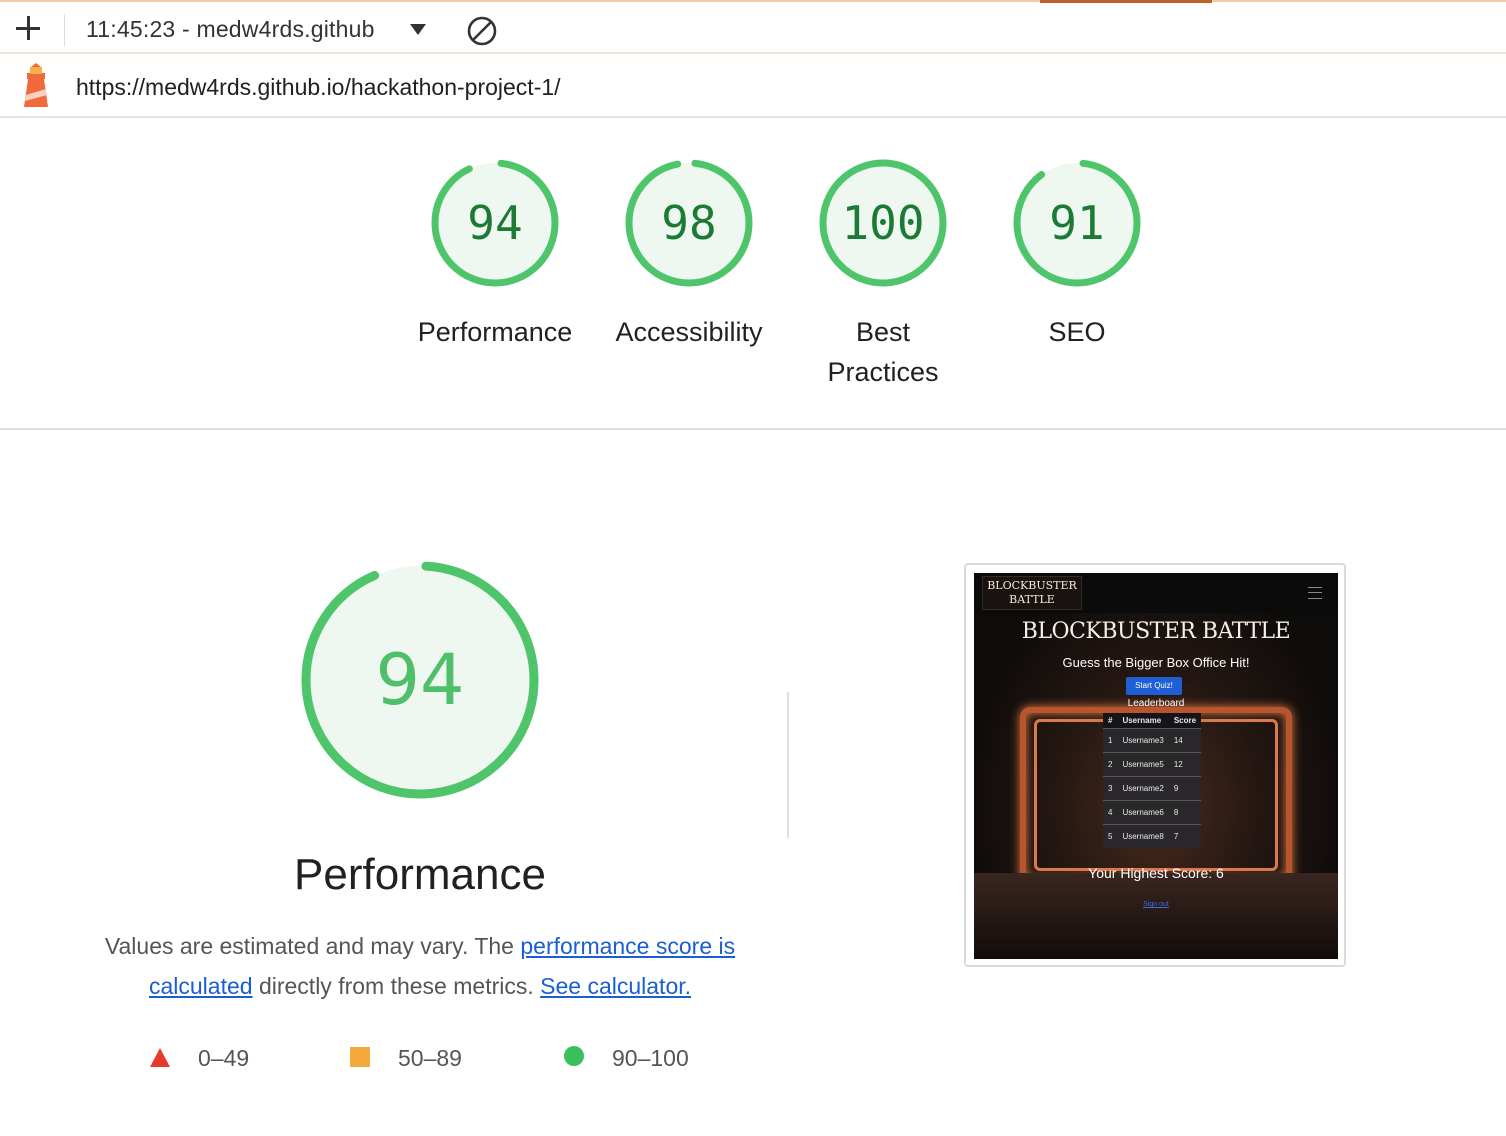  I want to click on column-header: #, so click(1110, 721).